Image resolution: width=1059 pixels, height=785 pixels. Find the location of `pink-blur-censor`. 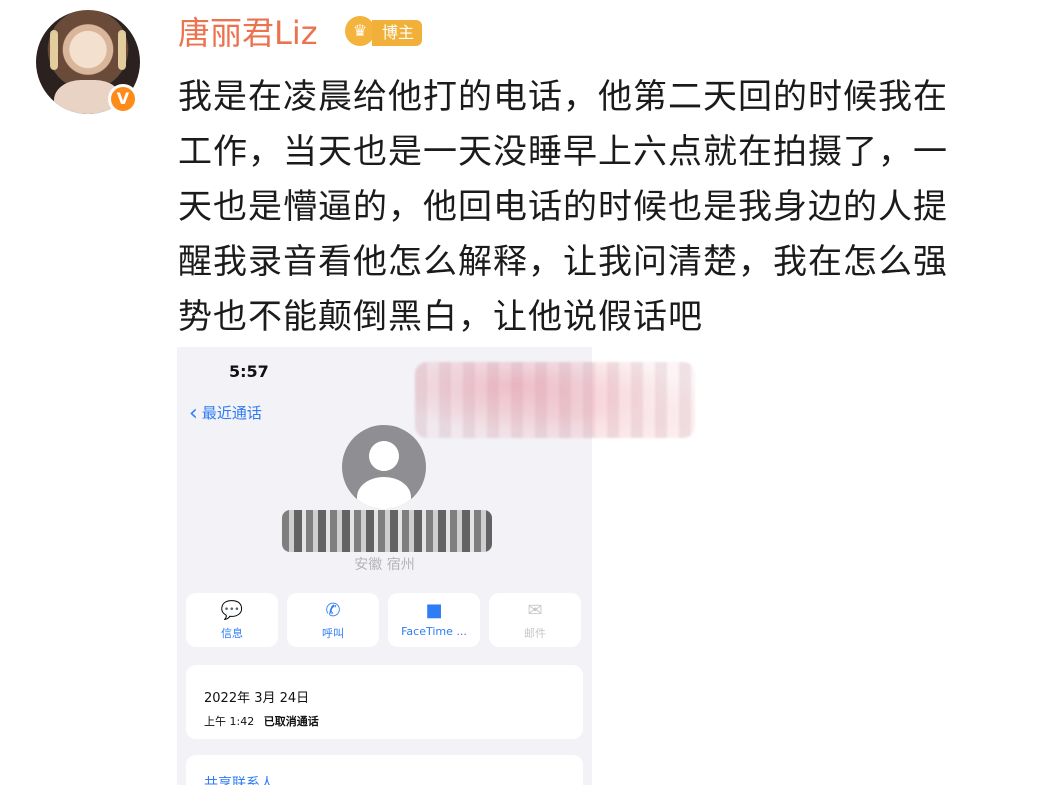

pink-blur-censor is located at coordinates (555, 400).